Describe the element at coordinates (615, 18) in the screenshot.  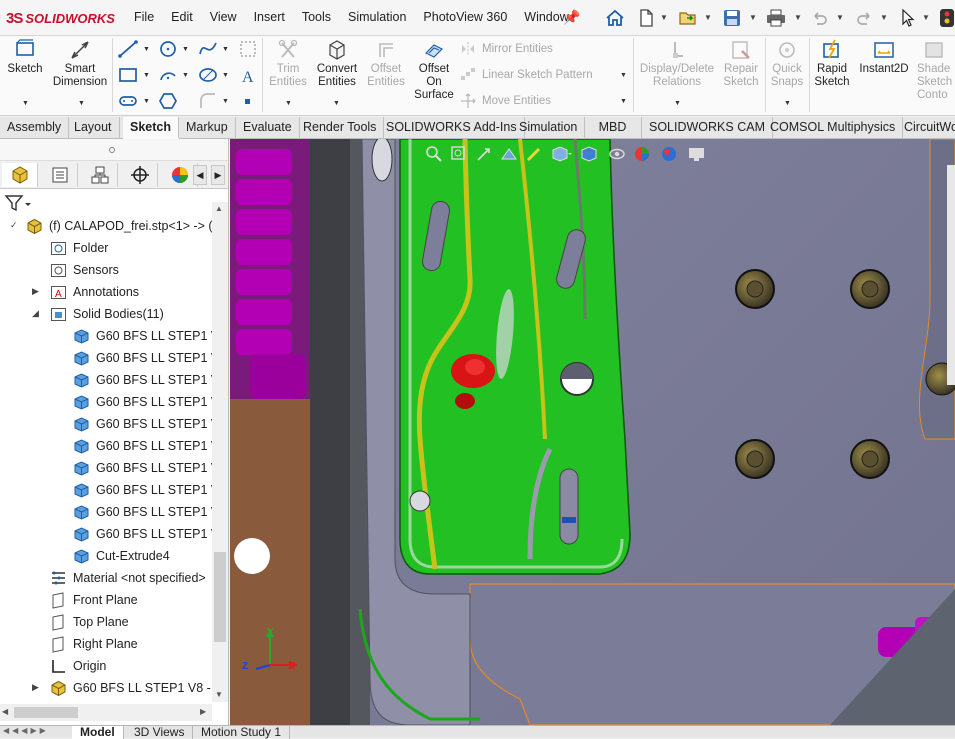
I see `home-icon` at that location.